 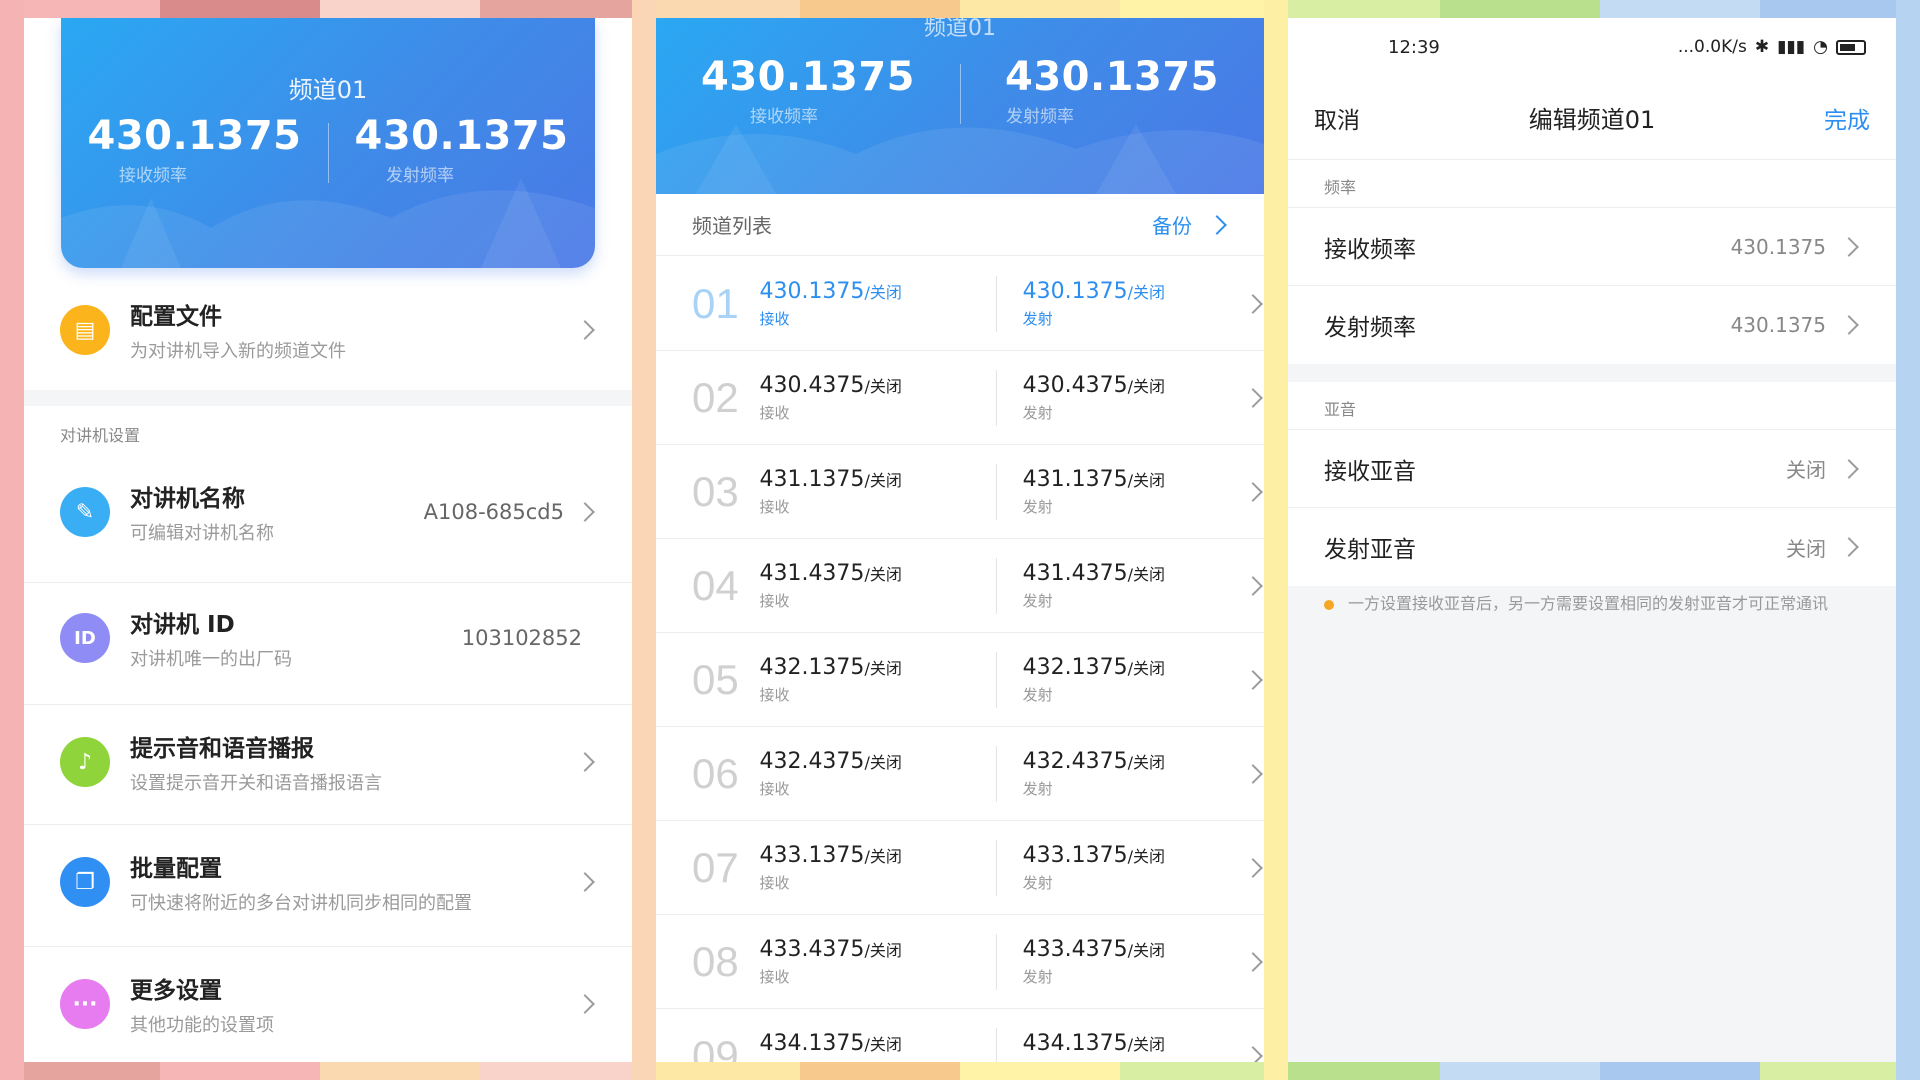 What do you see at coordinates (960, 868) in the screenshot?
I see `channel-row: 07 433.1375/关闭 接收 433.1375/关闭 发射` at bounding box center [960, 868].